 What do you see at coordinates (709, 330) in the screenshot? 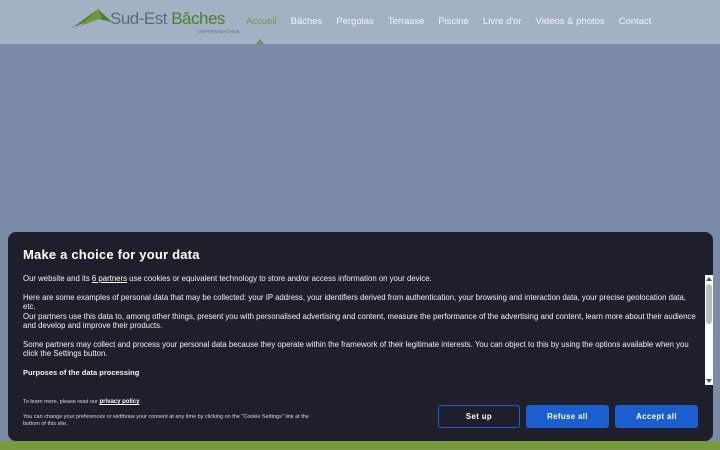
I see `consent-scrollbar` at bounding box center [709, 330].